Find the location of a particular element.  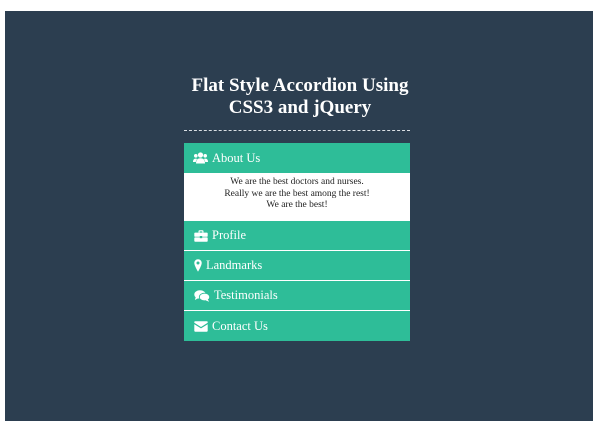

briefcase-icon is located at coordinates (200, 236).